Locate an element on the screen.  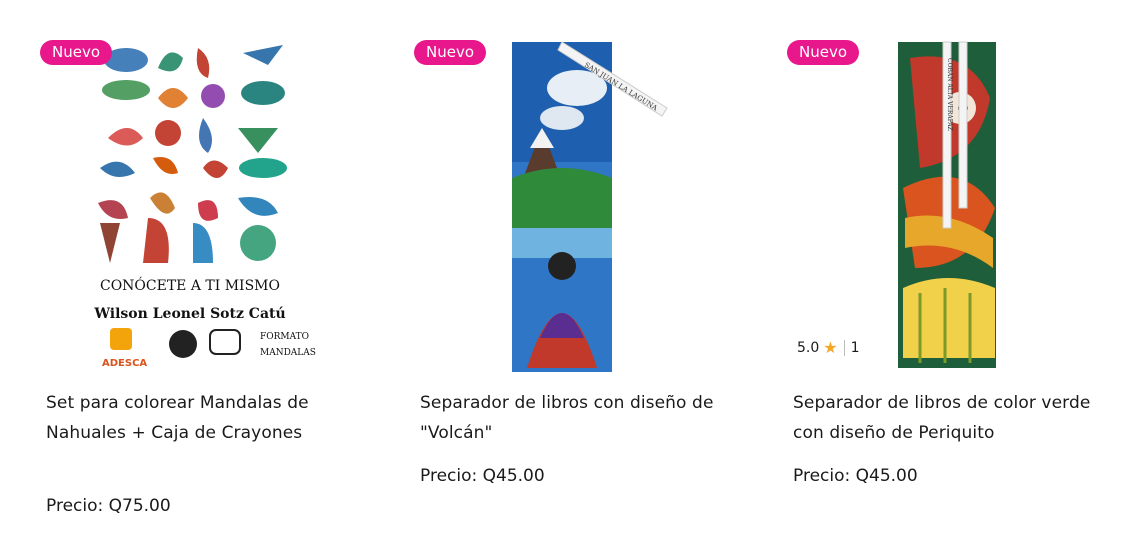
ribbon-text: COBÁN ALTA VERAPAZ is located at coordinates (949, 94).